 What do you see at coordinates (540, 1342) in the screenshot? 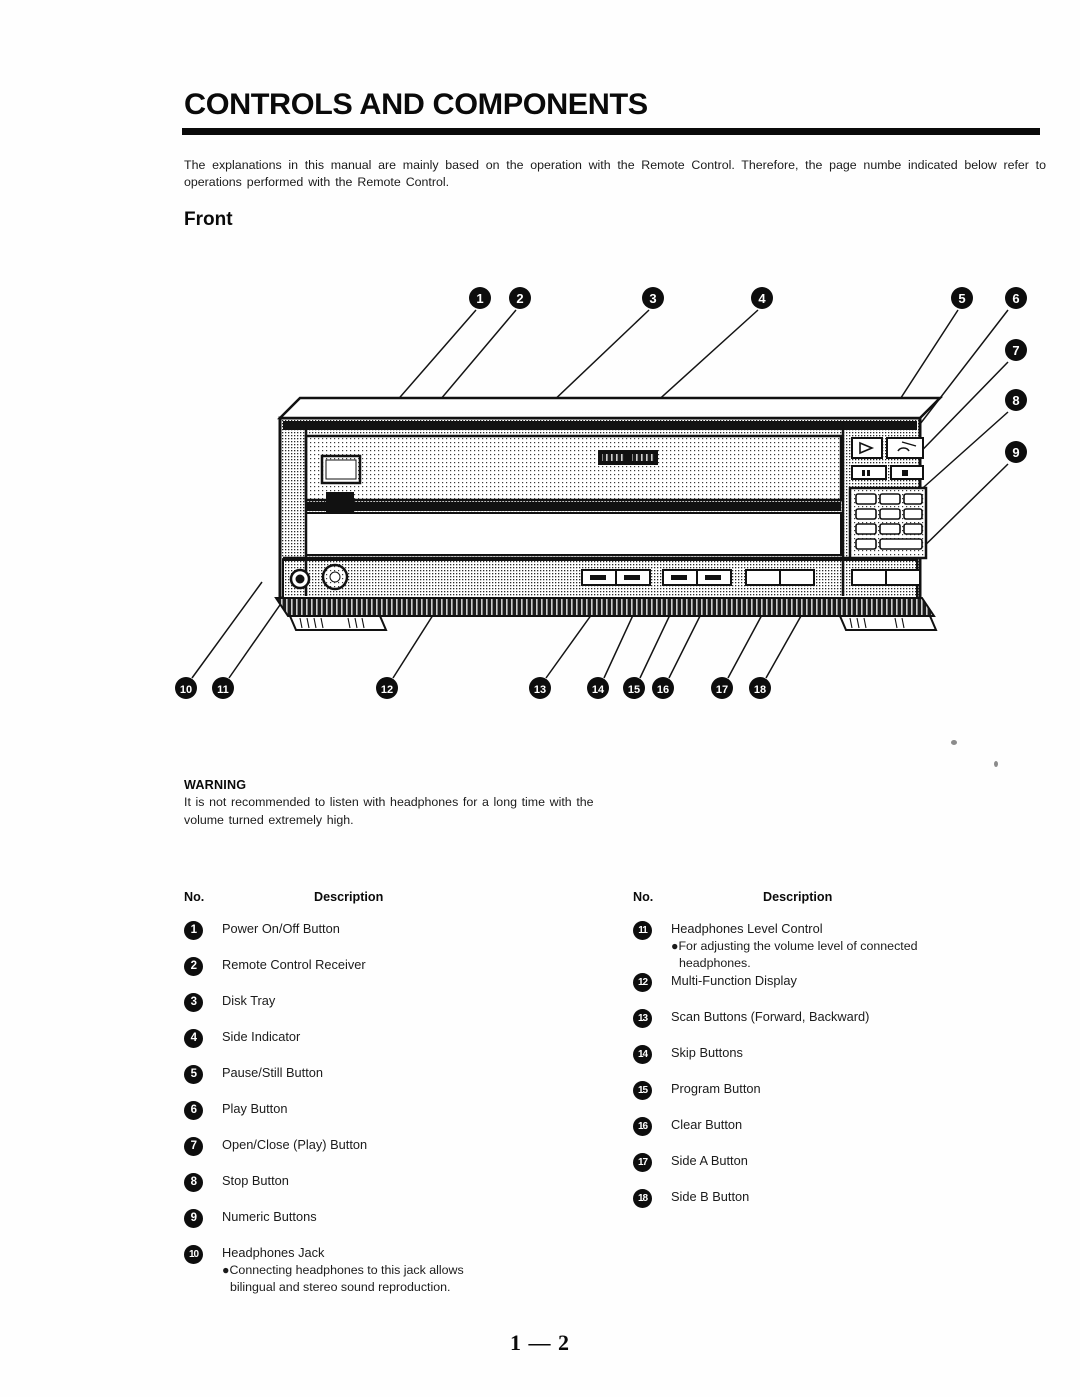
I see `page-number: 1 — 2` at bounding box center [540, 1342].